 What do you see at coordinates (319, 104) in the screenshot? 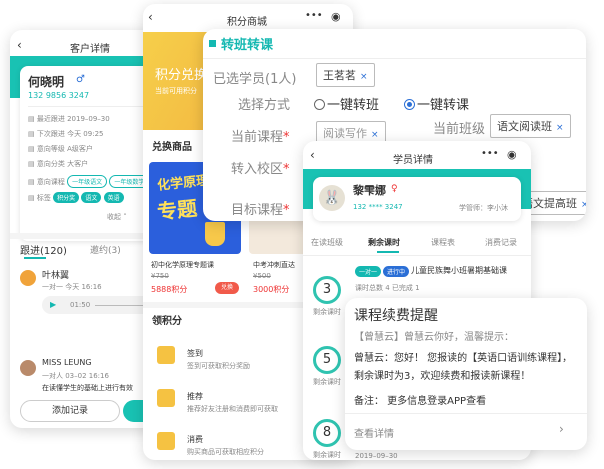
I see `radio-icon` at bounding box center [319, 104].